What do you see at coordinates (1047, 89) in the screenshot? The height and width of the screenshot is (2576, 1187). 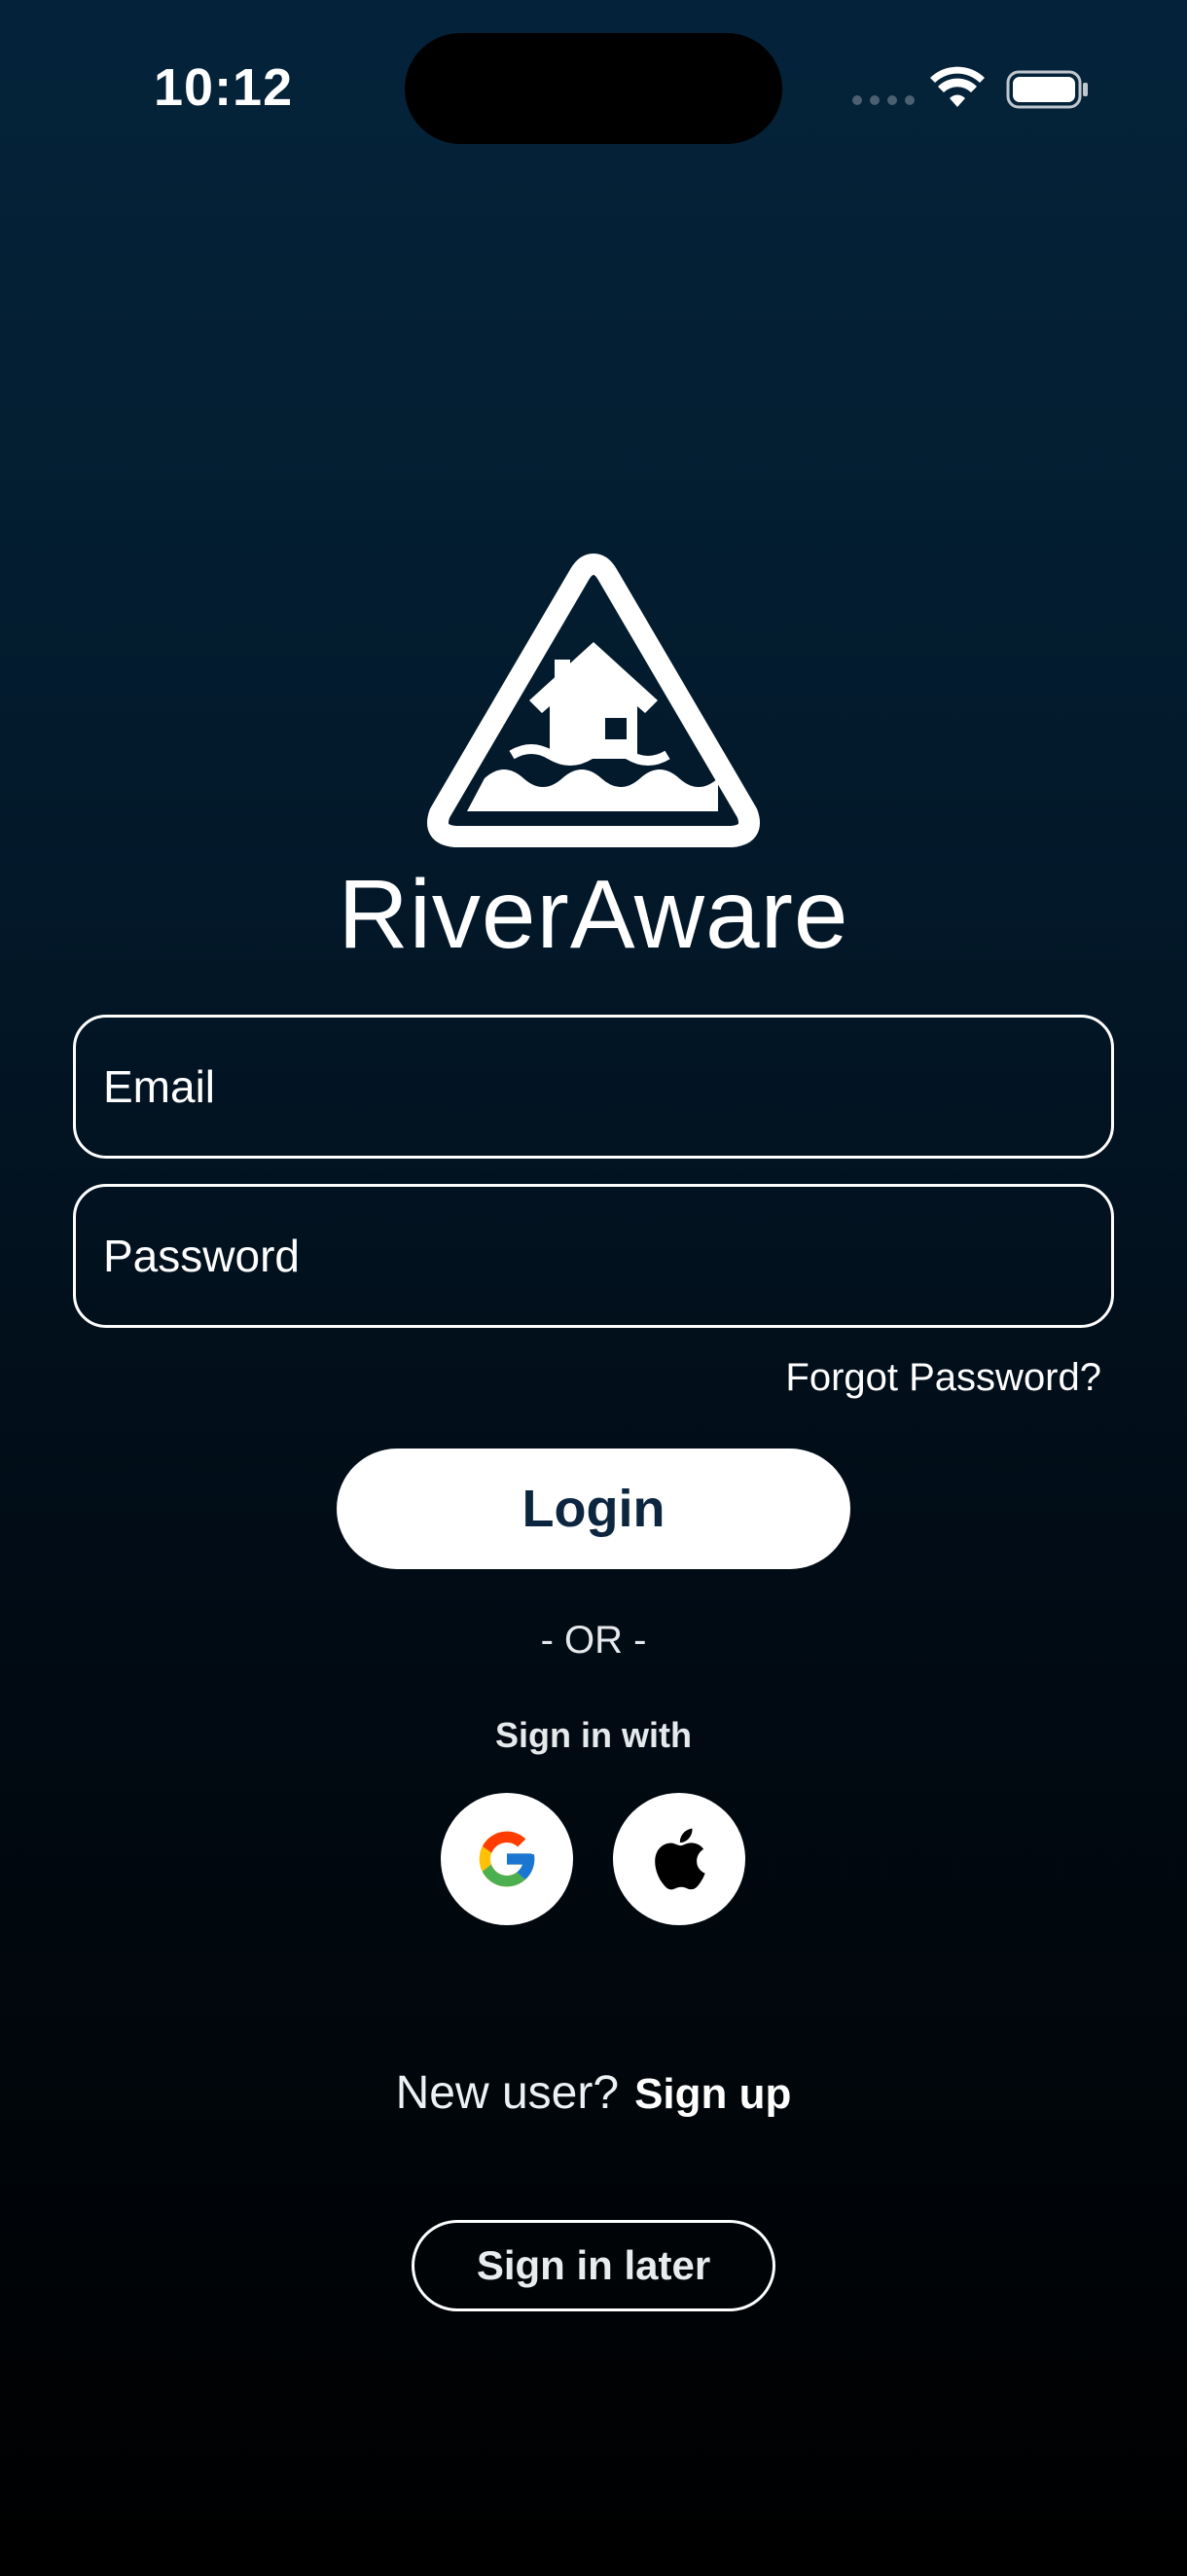 I see `battery-icon` at bounding box center [1047, 89].